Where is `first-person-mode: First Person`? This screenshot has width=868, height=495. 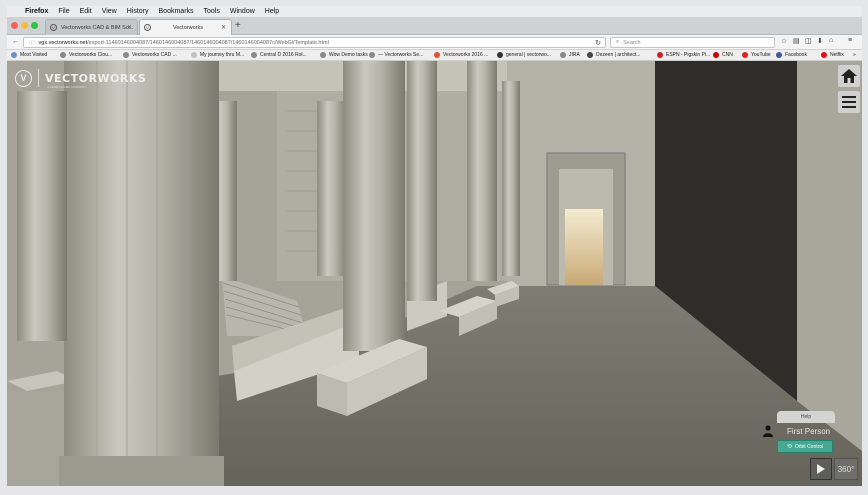 first-person-mode: First Person is located at coordinates (803, 431).